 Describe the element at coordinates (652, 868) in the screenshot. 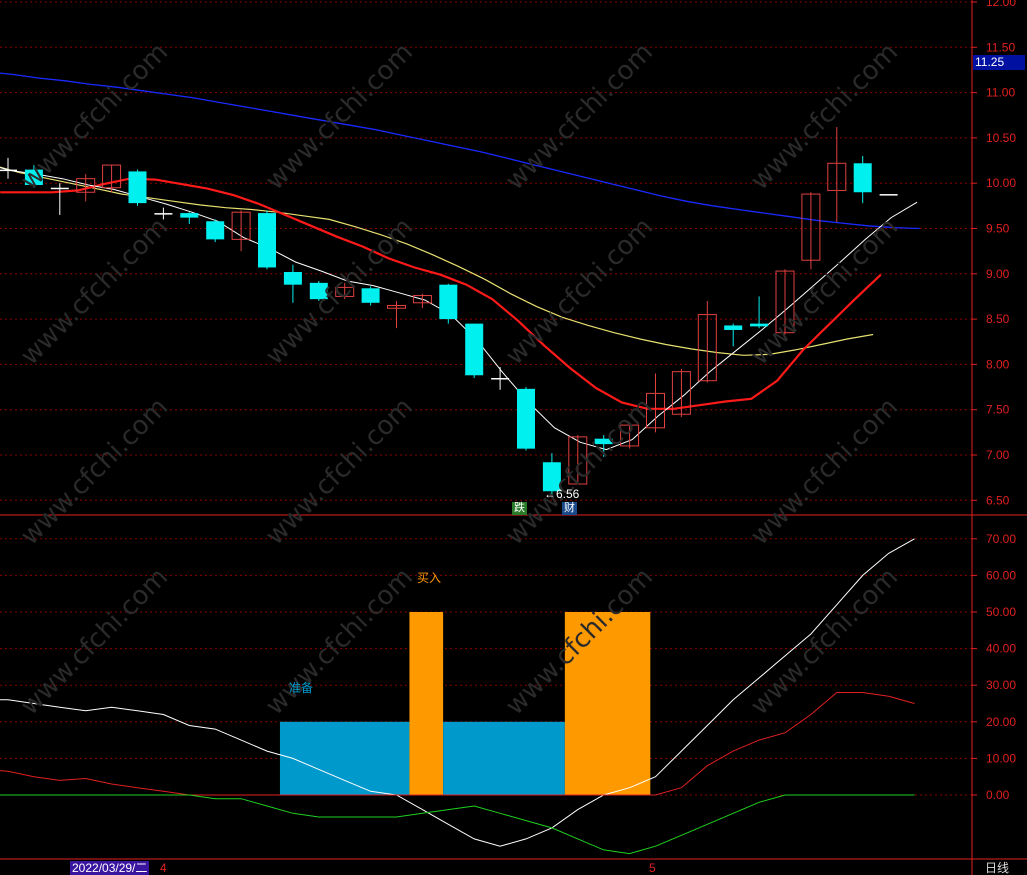

I see `month-label-may: 5` at that location.